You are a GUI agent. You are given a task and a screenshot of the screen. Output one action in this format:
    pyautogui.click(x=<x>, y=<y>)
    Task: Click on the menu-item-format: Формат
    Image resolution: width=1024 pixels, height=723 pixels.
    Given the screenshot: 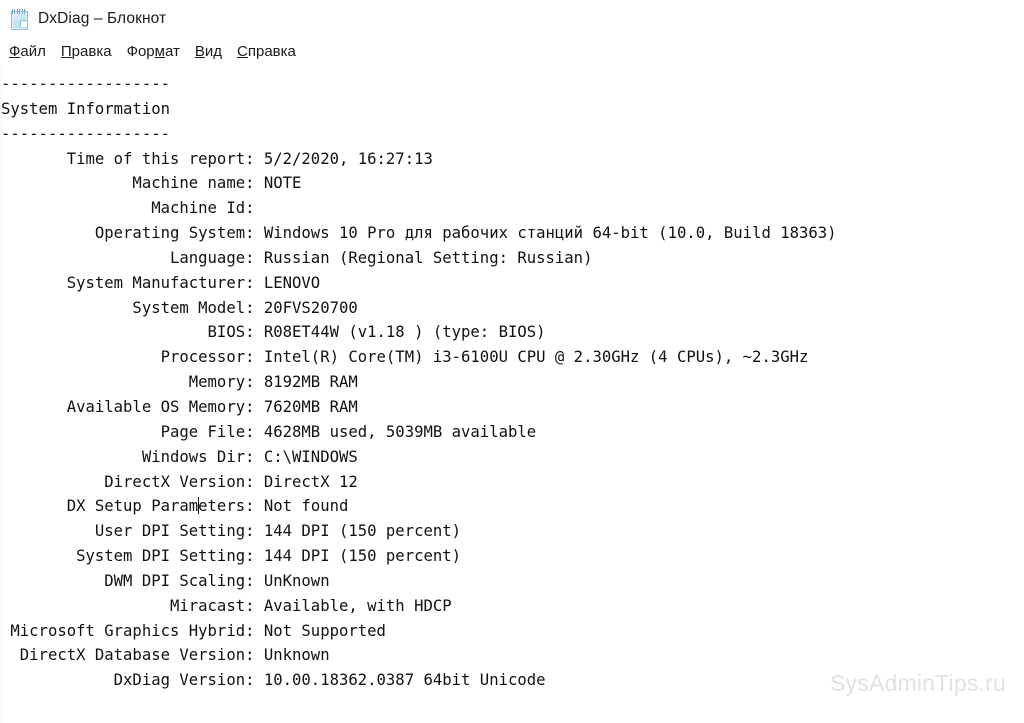 What is the action you would take?
    pyautogui.click(x=153, y=51)
    